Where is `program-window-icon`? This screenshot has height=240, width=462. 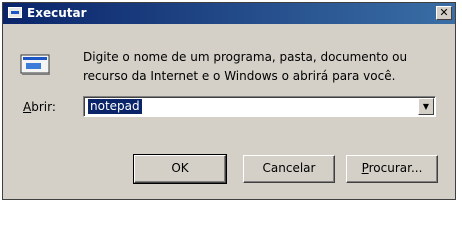 program-window-icon is located at coordinates (35, 64).